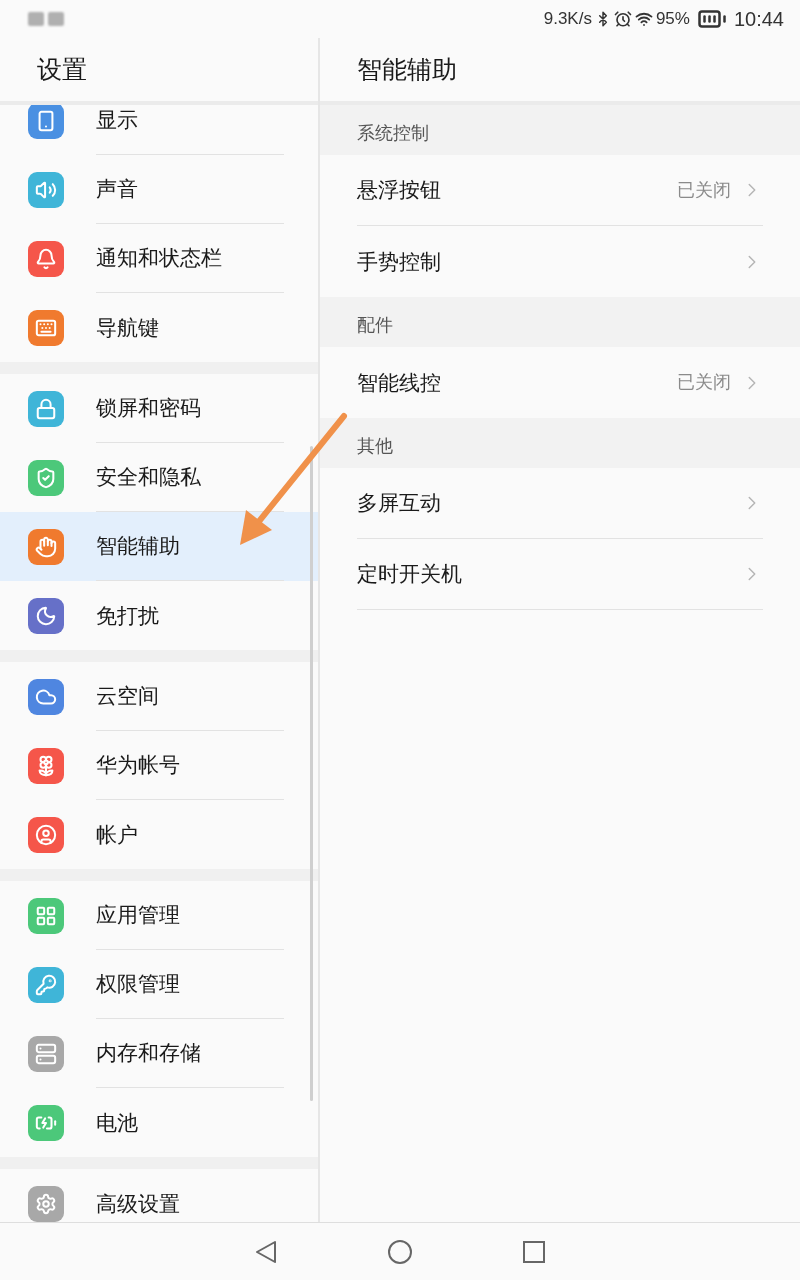  I want to click on back-icon, so click(266, 1251).